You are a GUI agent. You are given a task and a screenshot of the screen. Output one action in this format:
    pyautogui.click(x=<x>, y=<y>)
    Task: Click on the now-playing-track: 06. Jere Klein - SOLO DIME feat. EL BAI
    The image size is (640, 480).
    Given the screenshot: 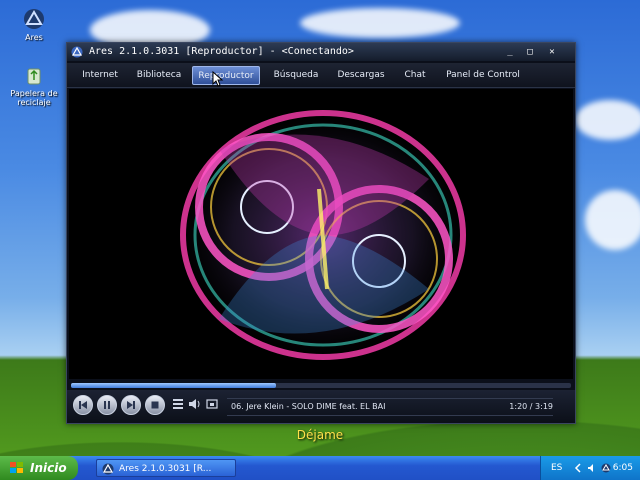 What is the action you would take?
    pyautogui.click(x=308, y=406)
    